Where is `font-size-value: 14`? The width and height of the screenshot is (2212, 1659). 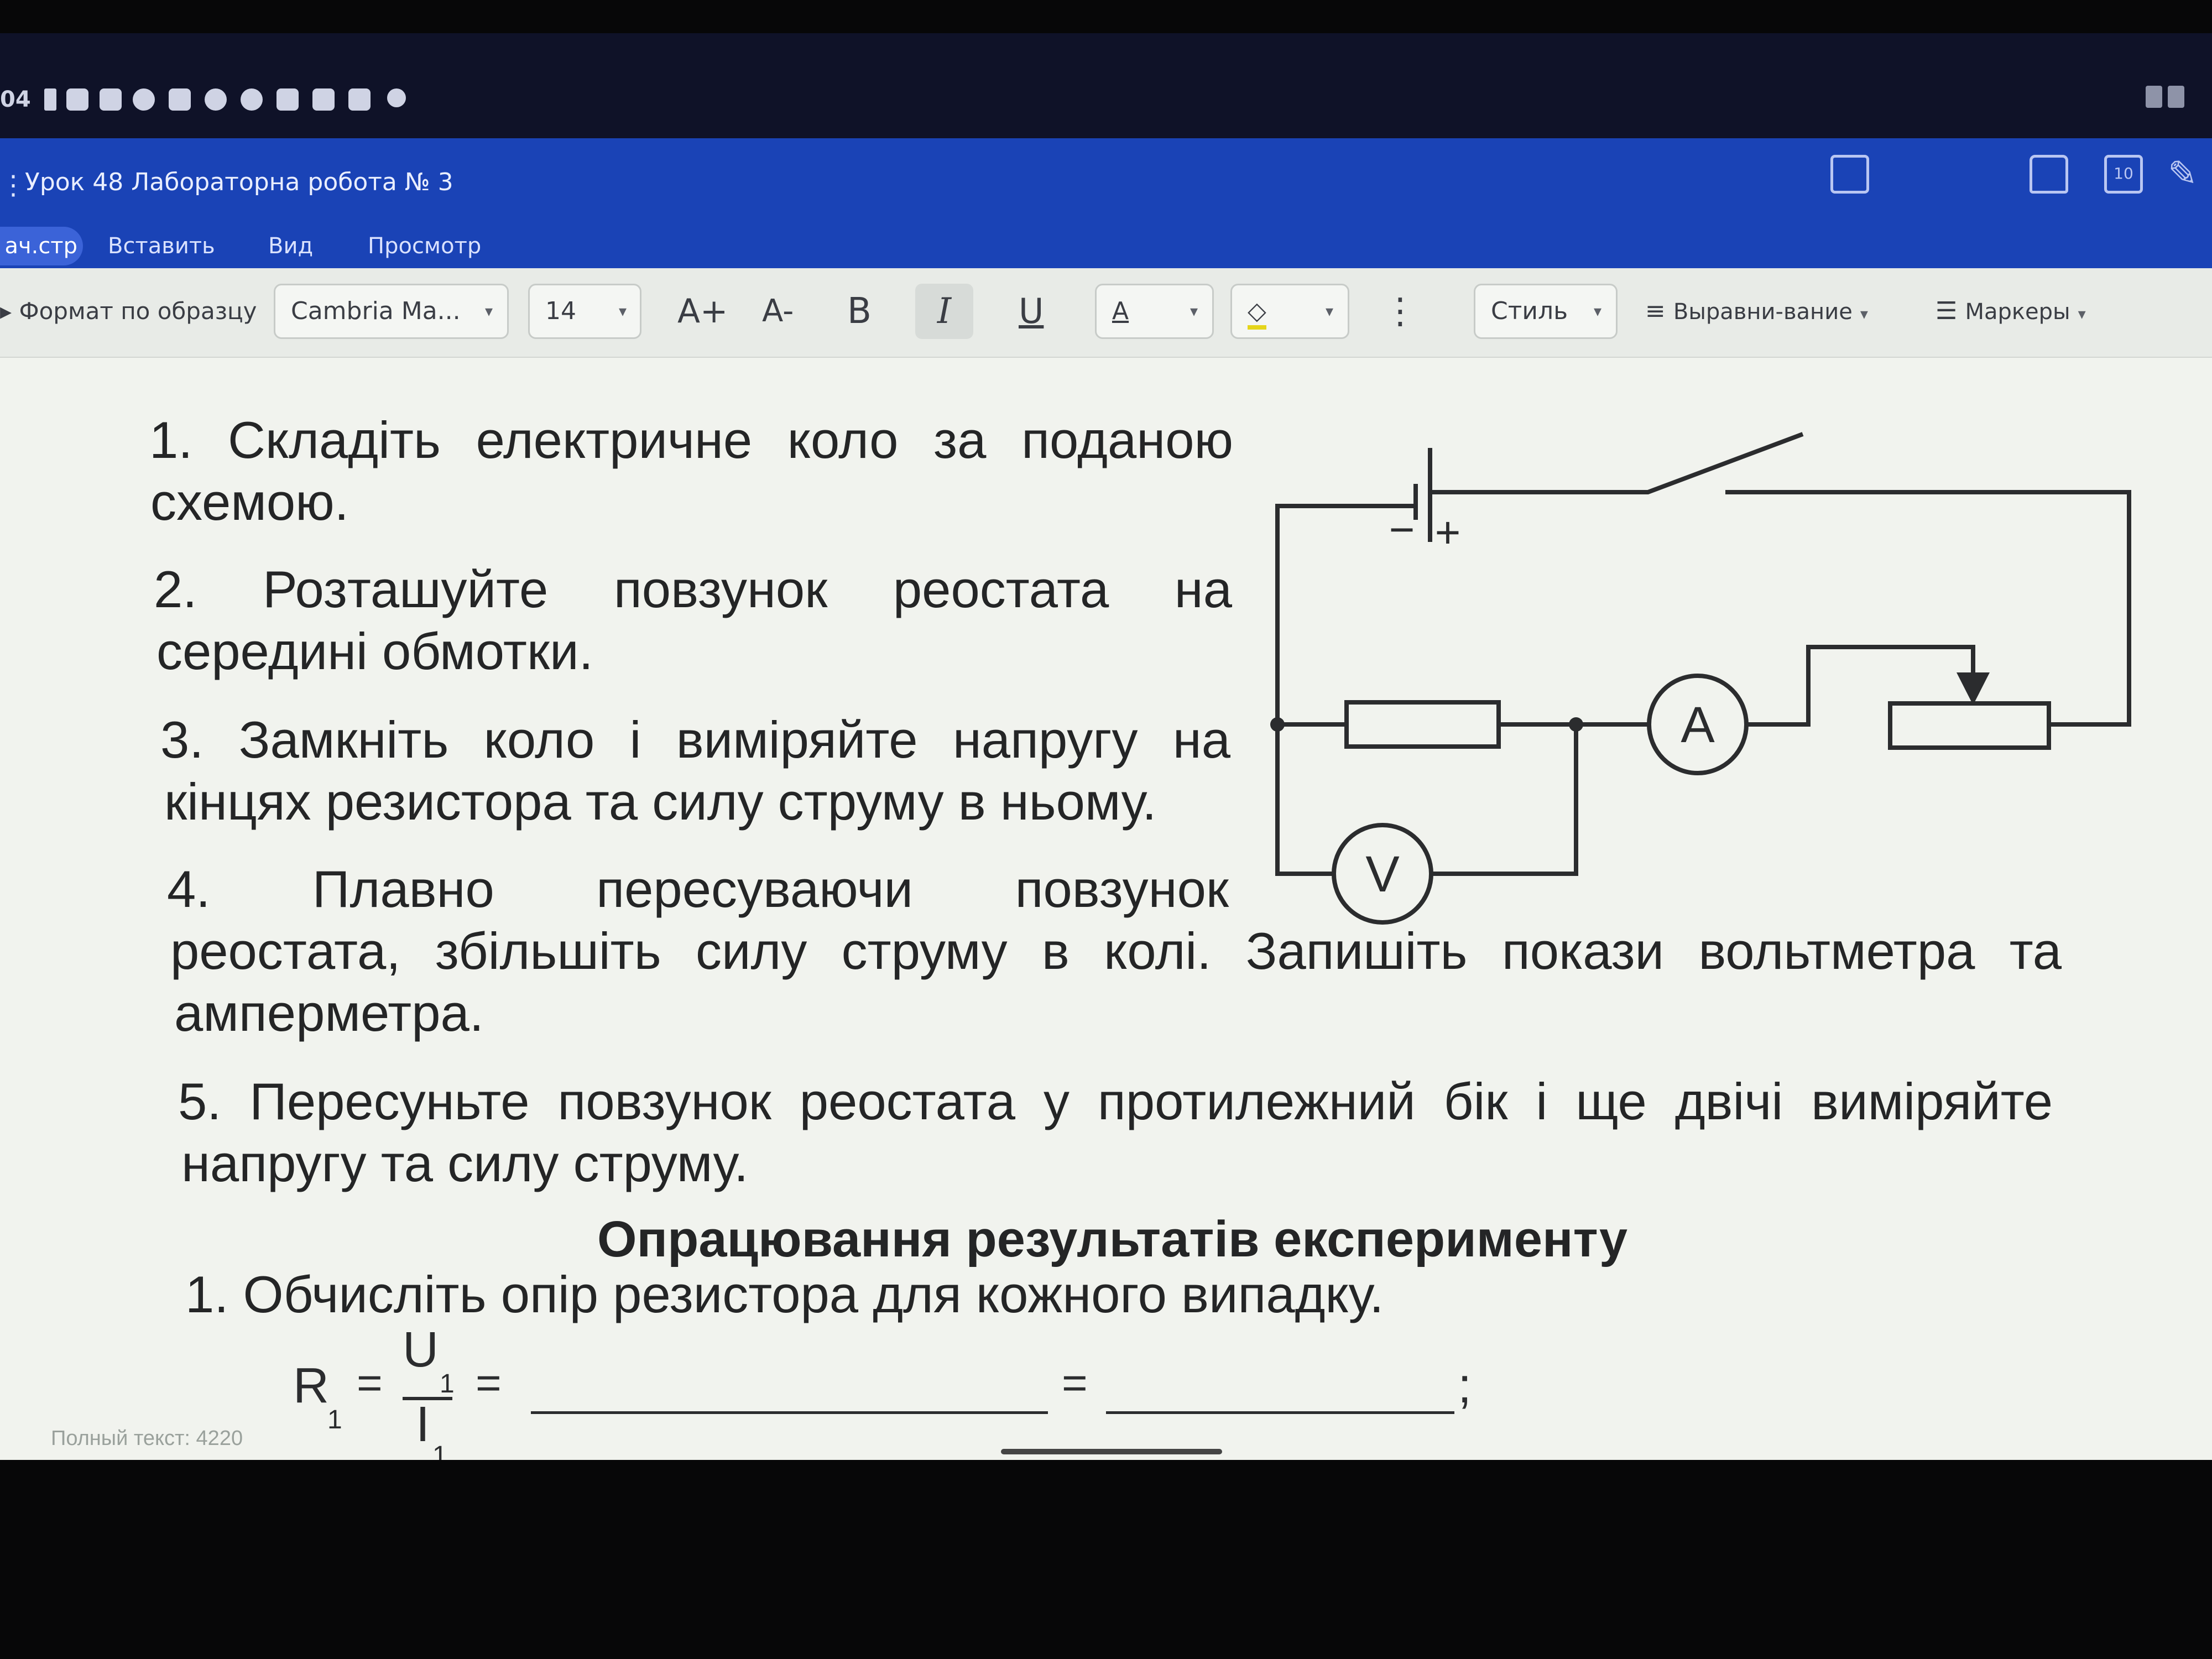
font-size-value: 14 is located at coordinates (560, 311).